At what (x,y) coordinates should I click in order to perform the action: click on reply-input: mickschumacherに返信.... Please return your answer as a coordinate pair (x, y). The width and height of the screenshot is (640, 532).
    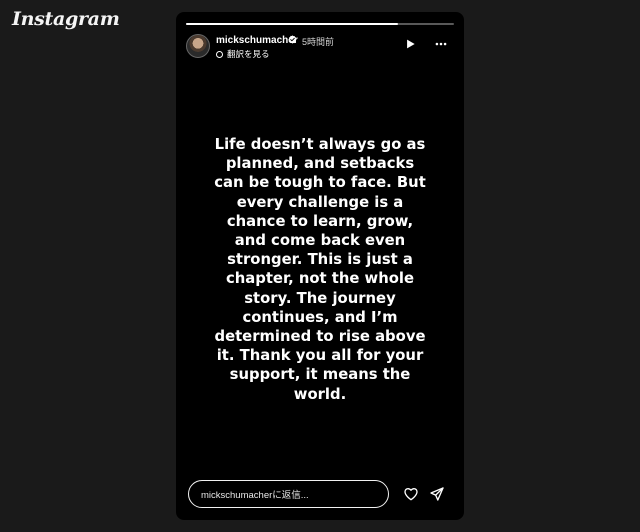
    Looking at the image, I should click on (288, 494).